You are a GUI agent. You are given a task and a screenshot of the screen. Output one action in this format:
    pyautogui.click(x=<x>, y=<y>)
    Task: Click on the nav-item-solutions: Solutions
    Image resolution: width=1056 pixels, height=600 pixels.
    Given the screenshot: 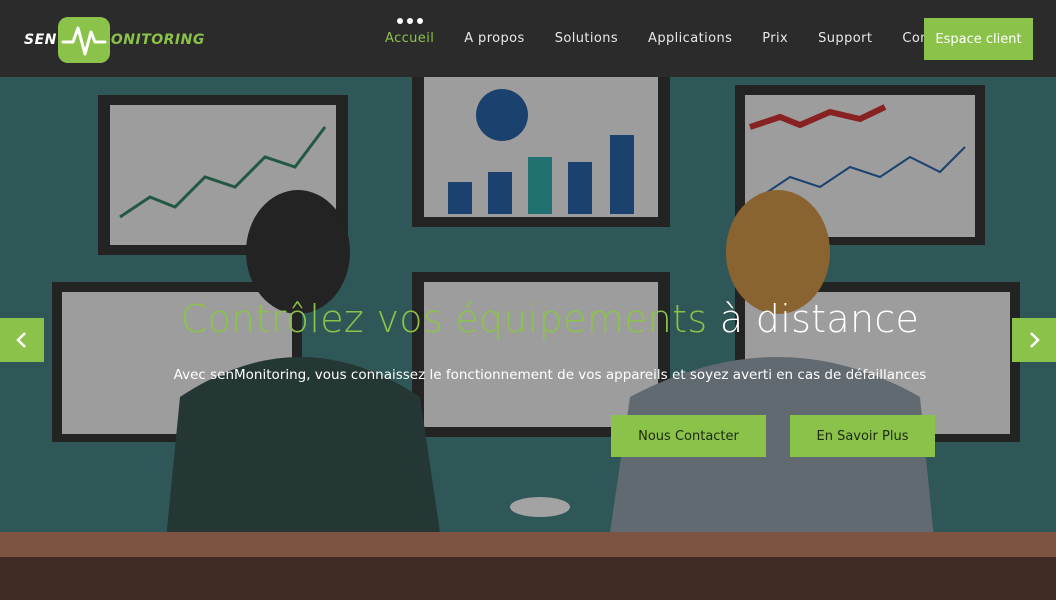 What is the action you would take?
    pyautogui.click(x=586, y=38)
    